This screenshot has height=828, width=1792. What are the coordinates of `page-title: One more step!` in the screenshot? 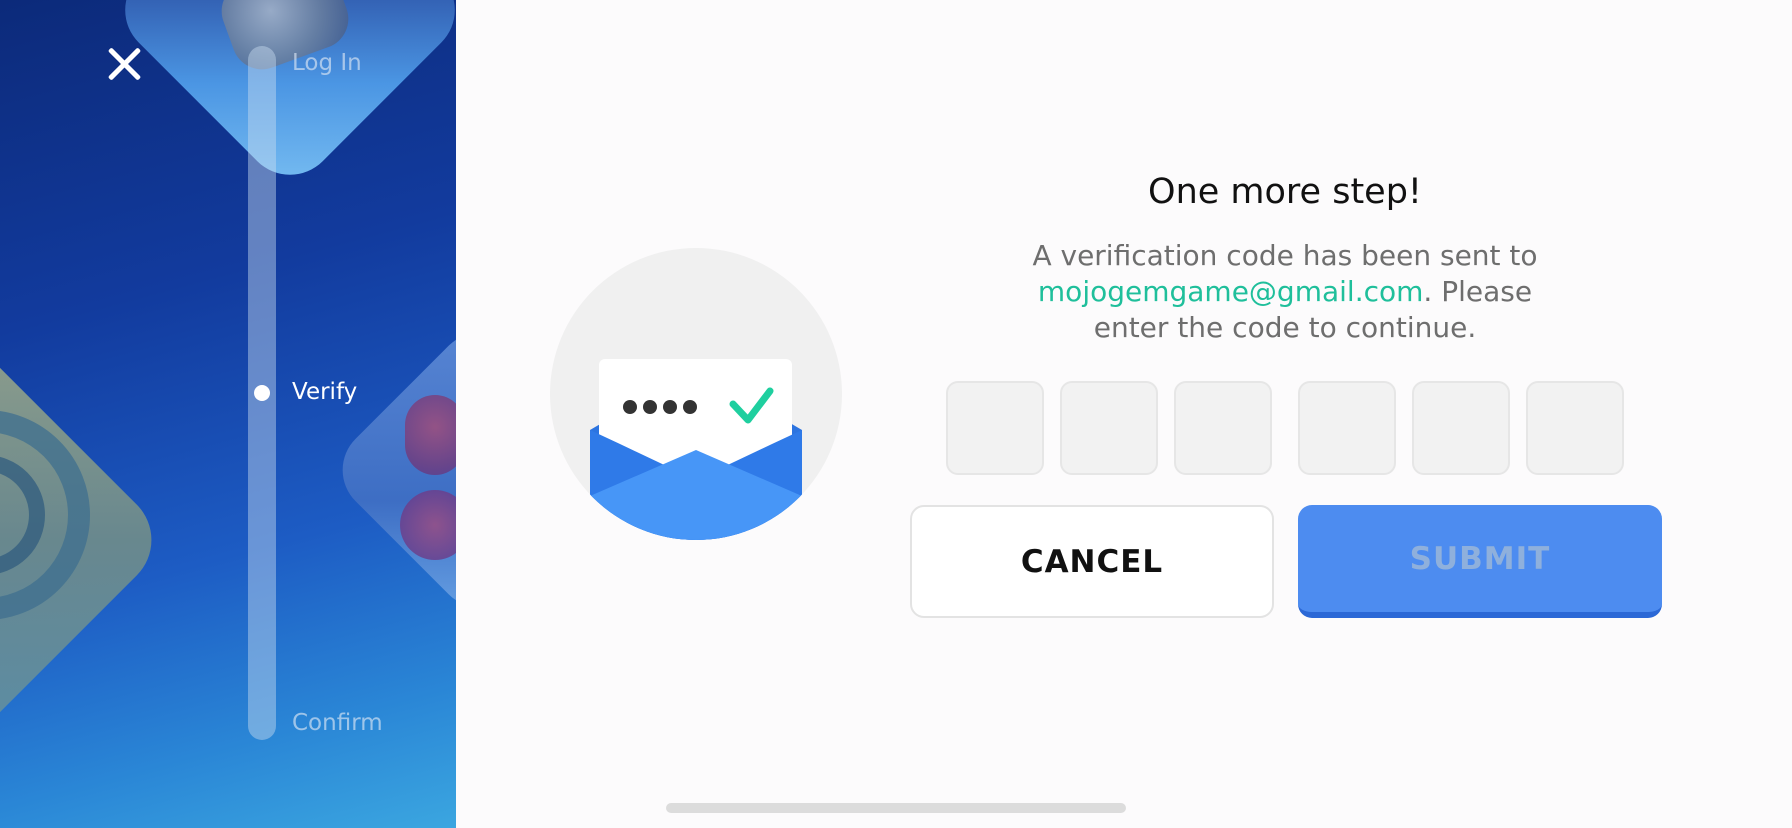 It's located at (1285, 192).